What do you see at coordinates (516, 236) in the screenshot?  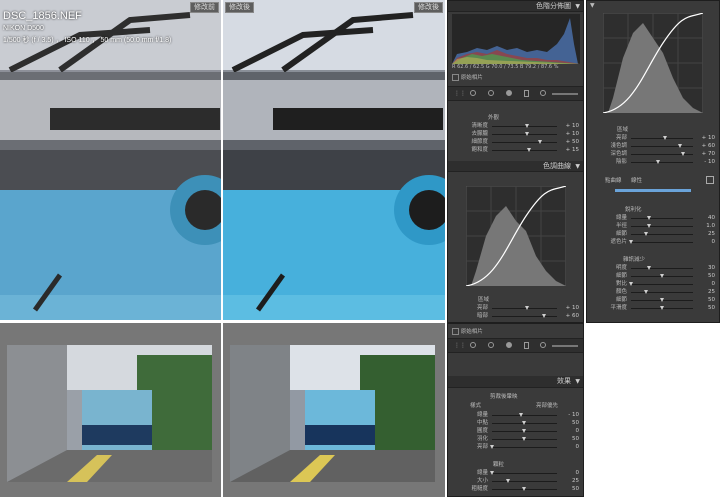 I see `tone-curve-graph` at bounding box center [516, 236].